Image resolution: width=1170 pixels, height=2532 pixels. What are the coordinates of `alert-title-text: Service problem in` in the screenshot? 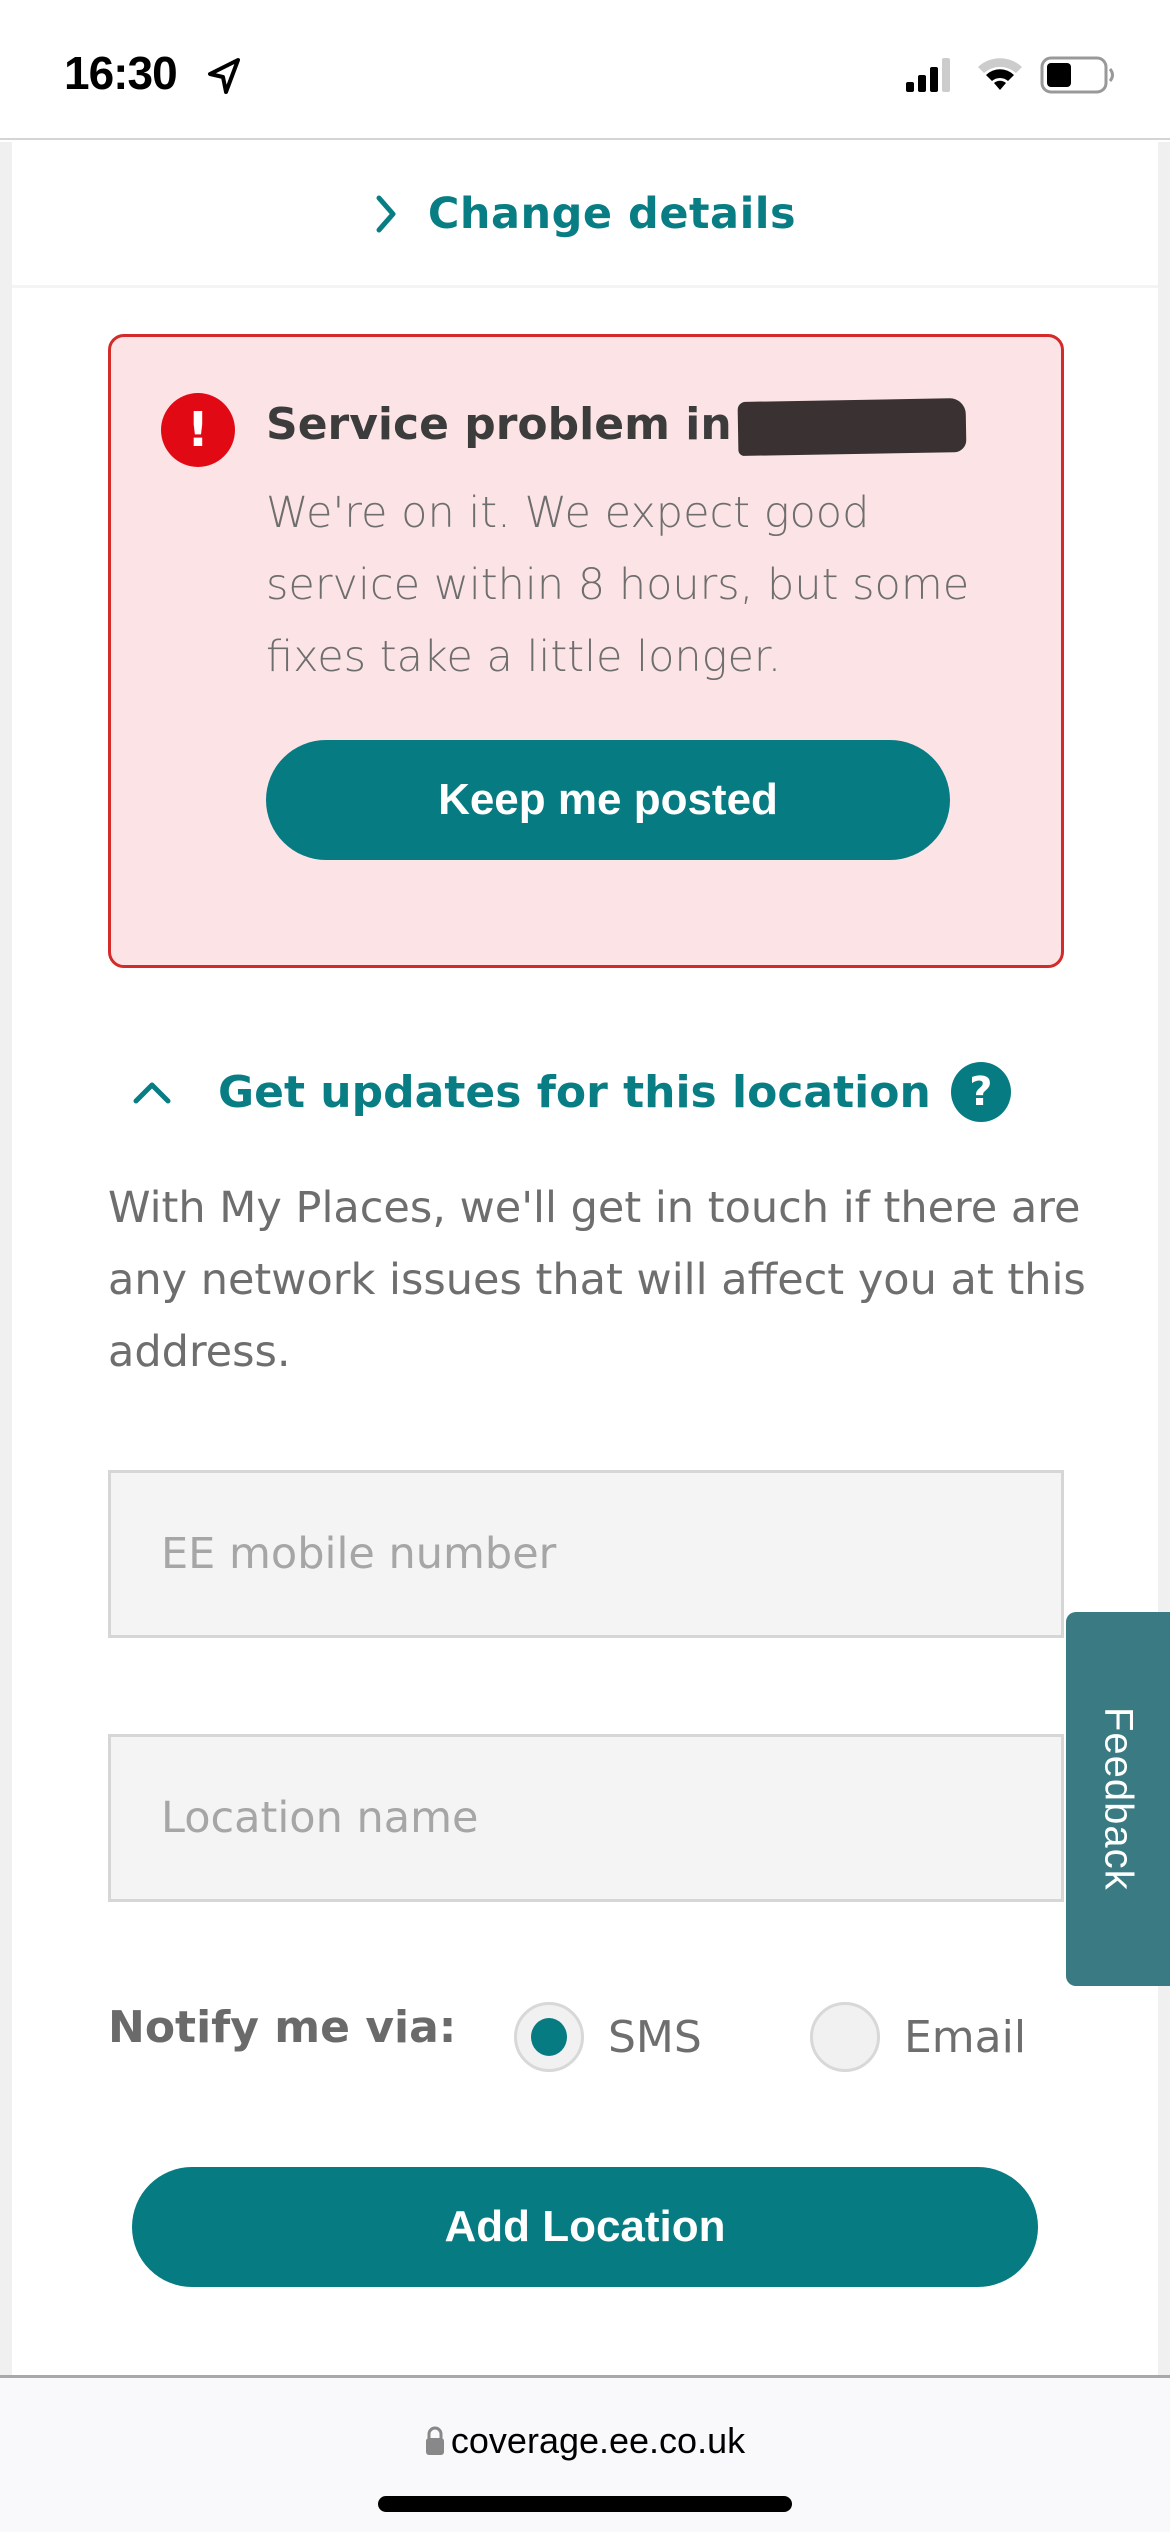 It's located at (499, 424).